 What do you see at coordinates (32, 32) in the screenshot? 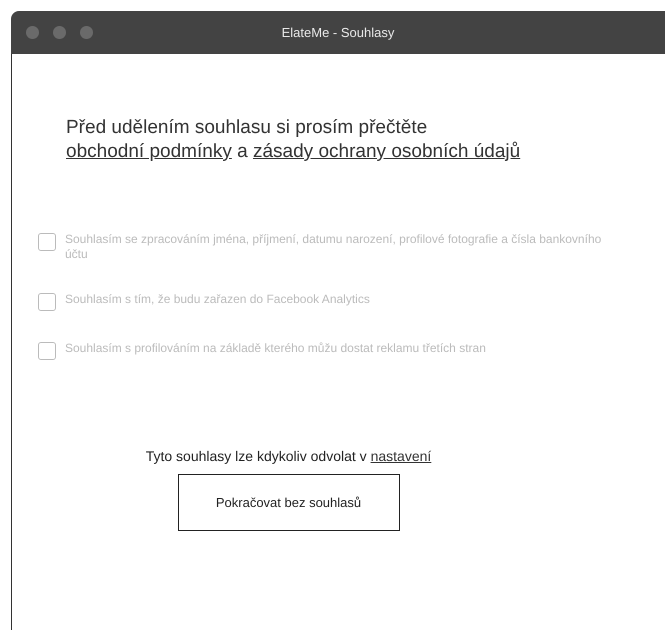
I see `close-icon` at bounding box center [32, 32].